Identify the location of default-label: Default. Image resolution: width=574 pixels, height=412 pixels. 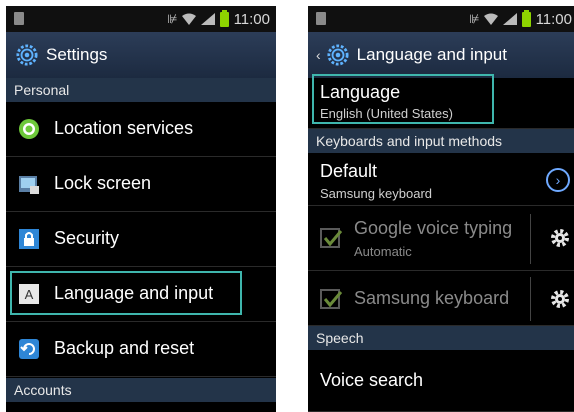
(349, 171).